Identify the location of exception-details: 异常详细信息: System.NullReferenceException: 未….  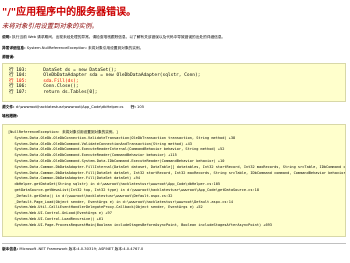
(72, 48).